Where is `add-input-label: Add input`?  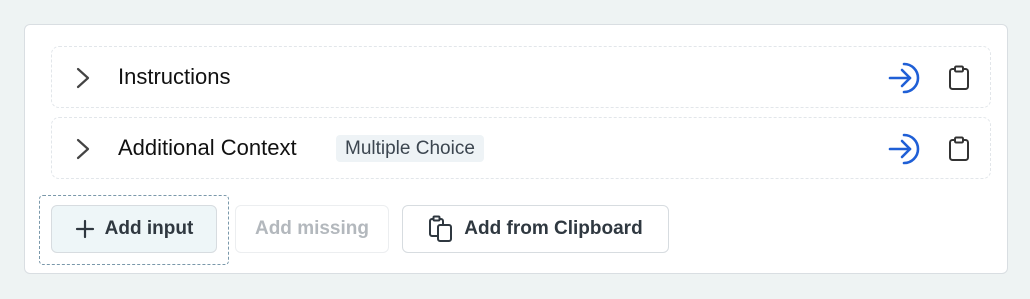 add-input-label: Add input is located at coordinates (149, 228).